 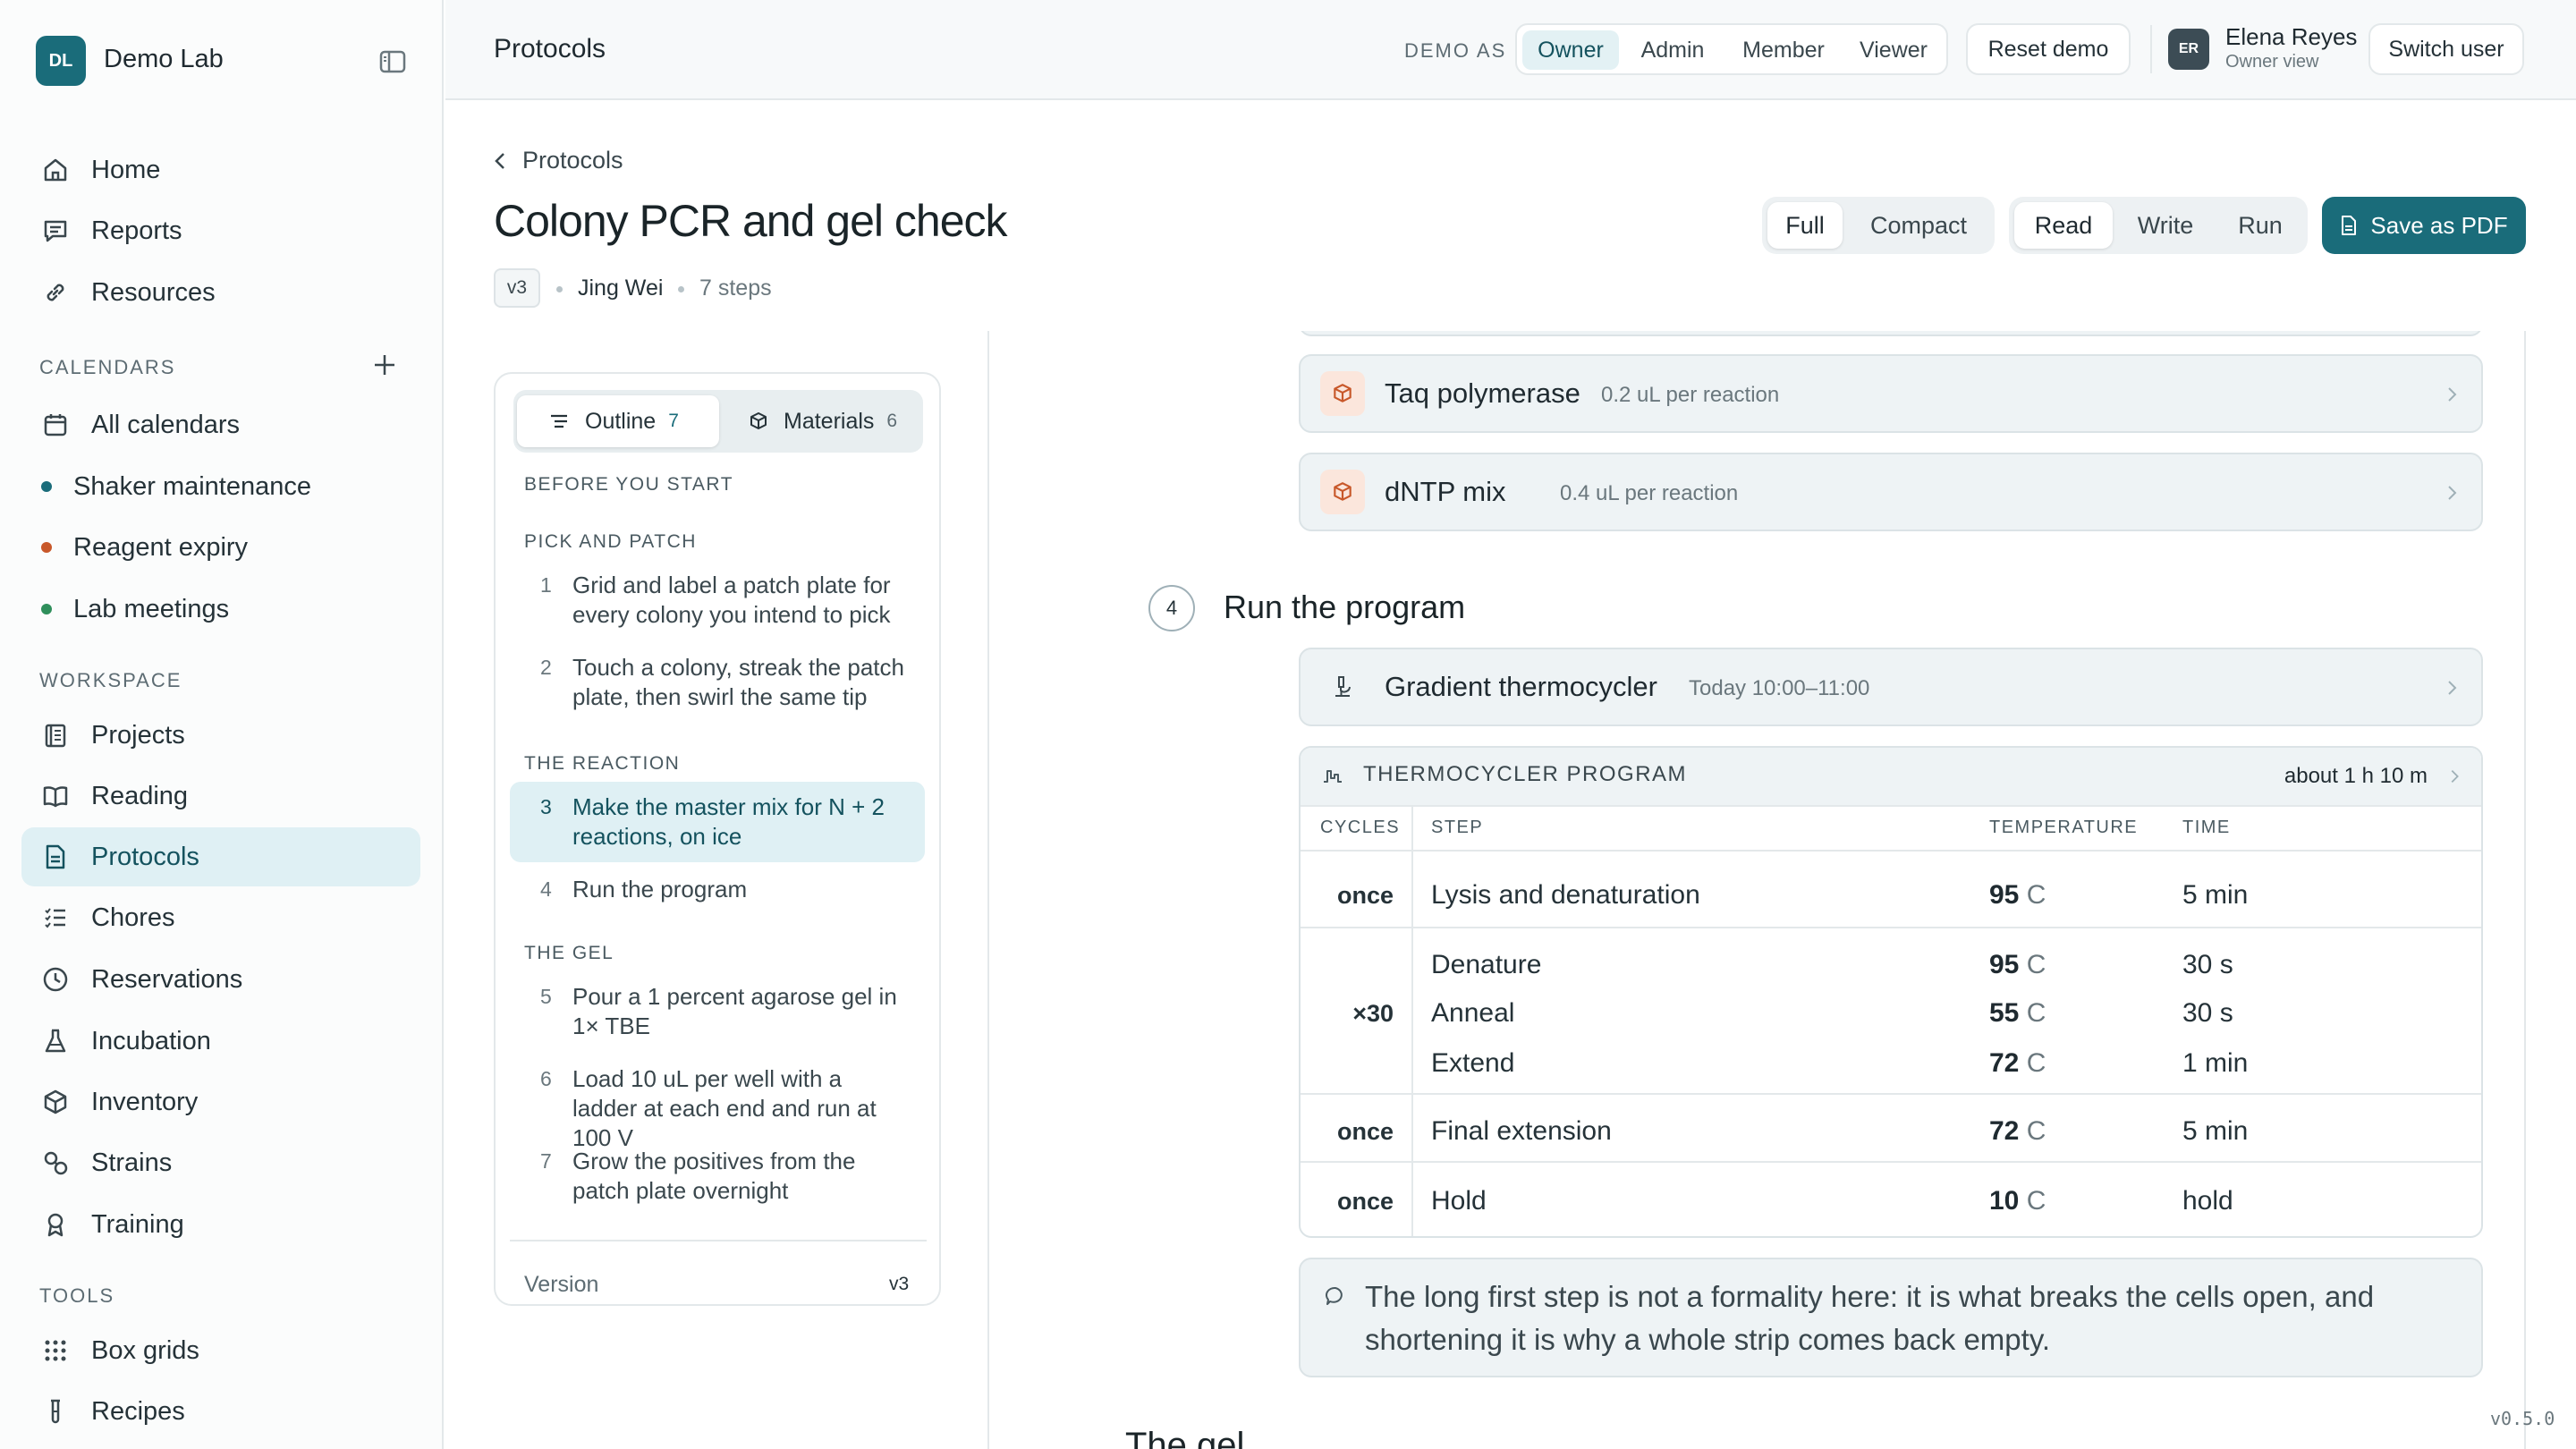 What do you see at coordinates (136, 230) in the screenshot?
I see `sidebar-item-label: Reports` at bounding box center [136, 230].